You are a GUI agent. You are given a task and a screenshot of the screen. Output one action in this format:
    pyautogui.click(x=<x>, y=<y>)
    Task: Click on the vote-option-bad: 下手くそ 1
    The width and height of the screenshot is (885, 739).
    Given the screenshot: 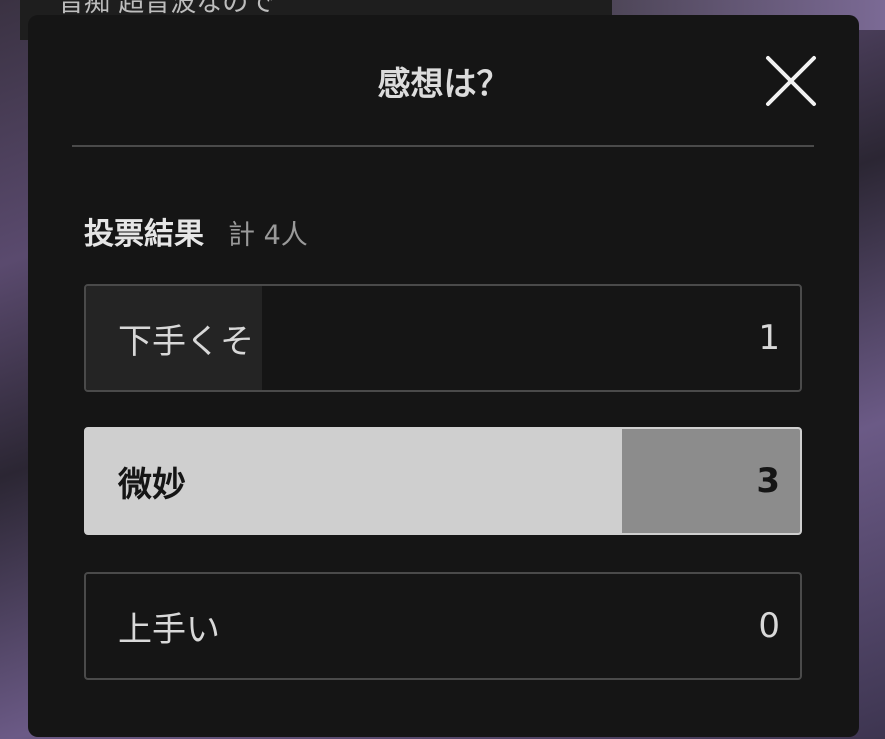 What is the action you would take?
    pyautogui.click(x=443, y=338)
    